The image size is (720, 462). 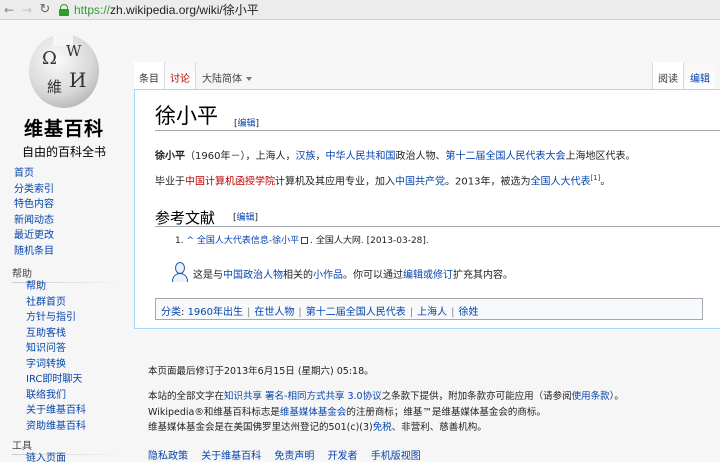 I want to click on category-link: 徐姓, so click(x=469, y=312).